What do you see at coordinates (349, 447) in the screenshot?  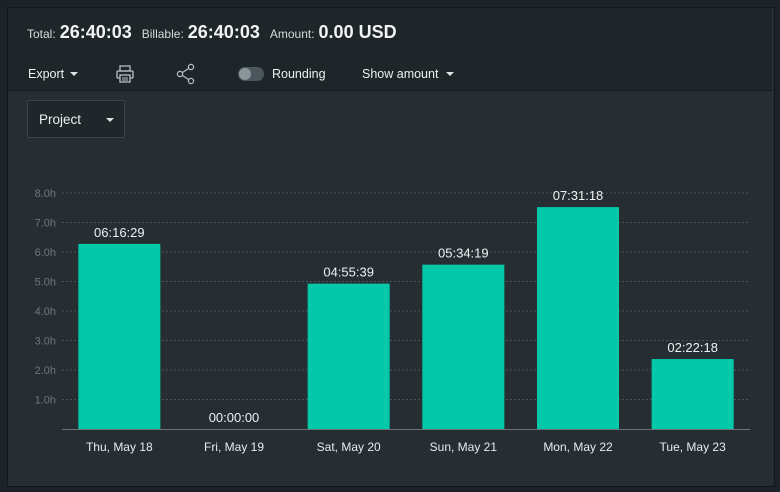 I see `x-tick-label: Sat, May 20` at bounding box center [349, 447].